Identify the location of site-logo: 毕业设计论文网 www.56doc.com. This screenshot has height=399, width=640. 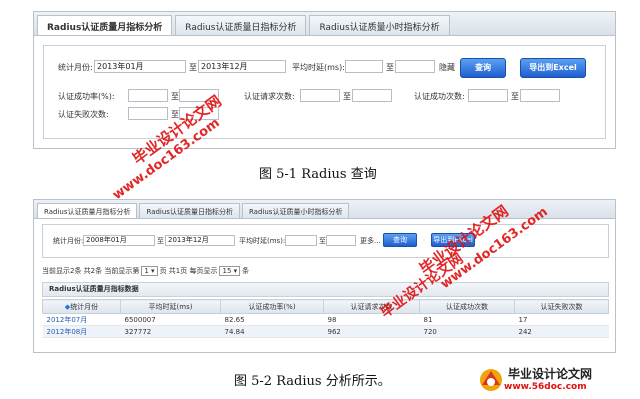
(553, 380).